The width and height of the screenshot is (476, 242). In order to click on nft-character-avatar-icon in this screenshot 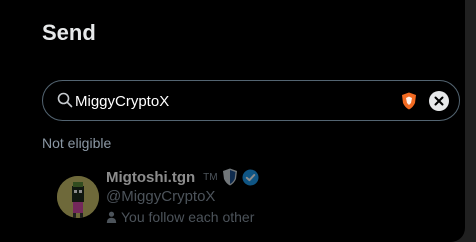, I will do `click(78, 197)`.